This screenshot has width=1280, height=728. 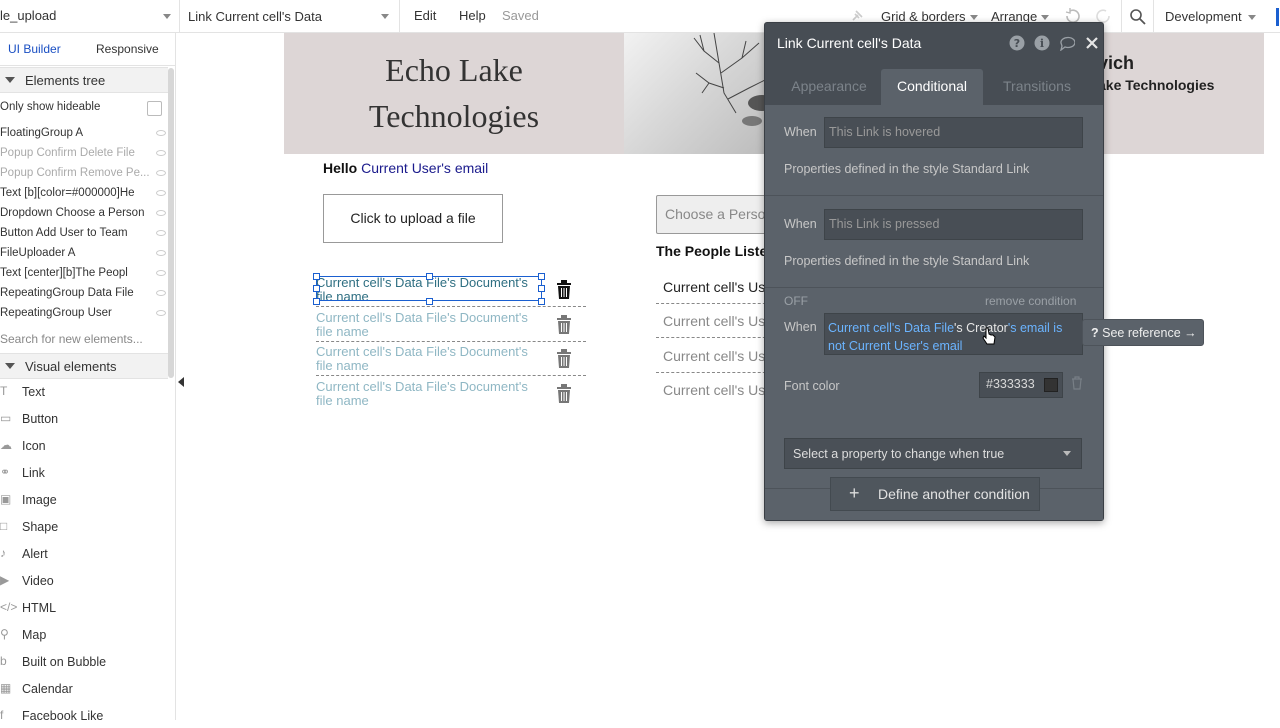 I want to click on visual-element-shape: □ Shape, so click(x=84, y=527).